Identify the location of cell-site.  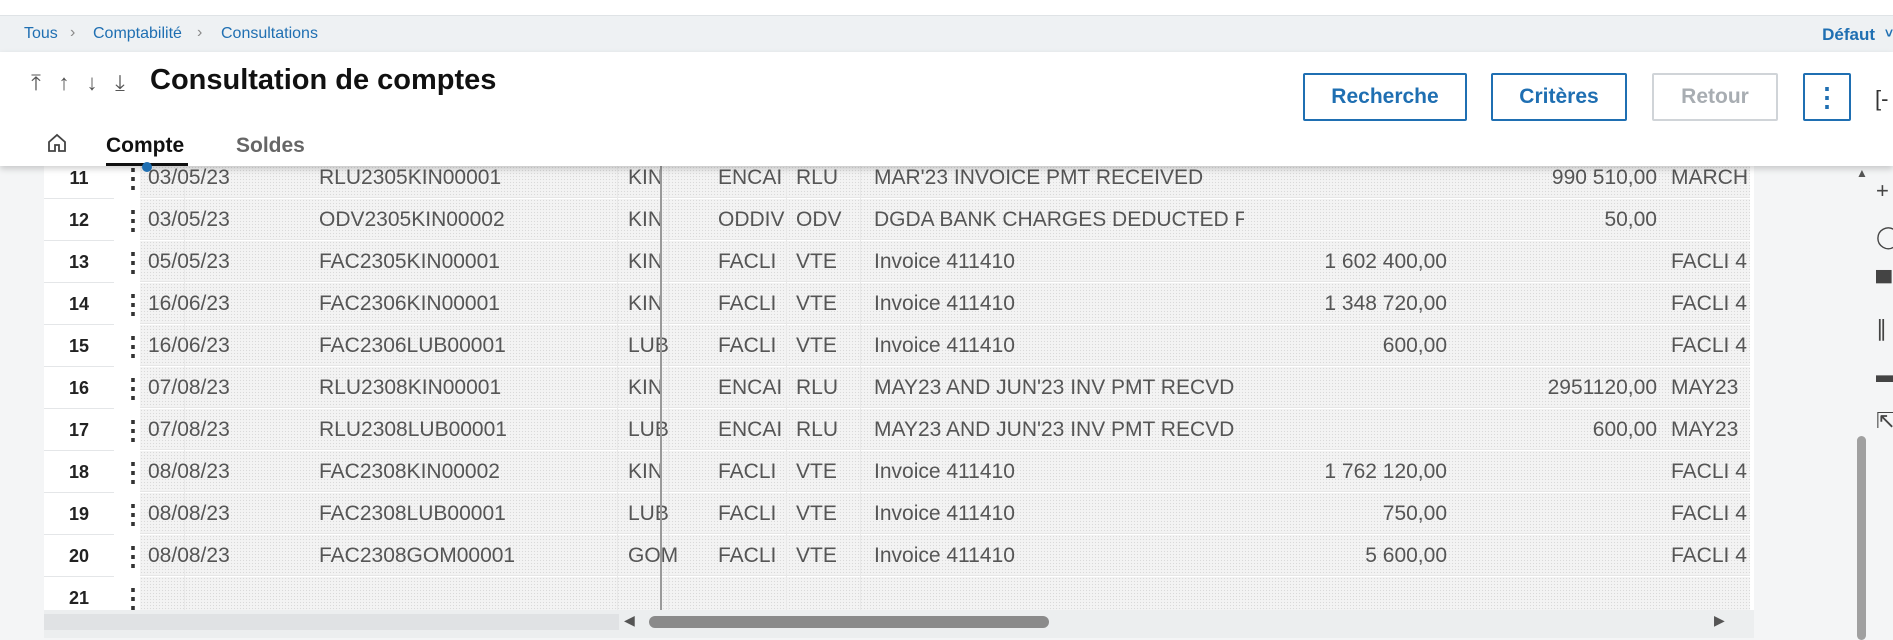
(658, 593).